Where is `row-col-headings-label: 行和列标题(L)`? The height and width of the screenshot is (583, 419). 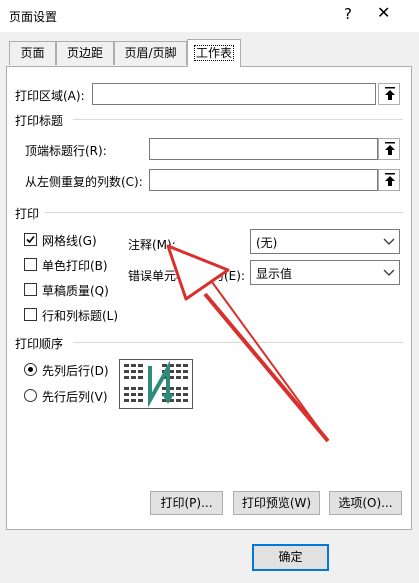
row-col-headings-label: 行和列标题(L) is located at coordinates (80, 316).